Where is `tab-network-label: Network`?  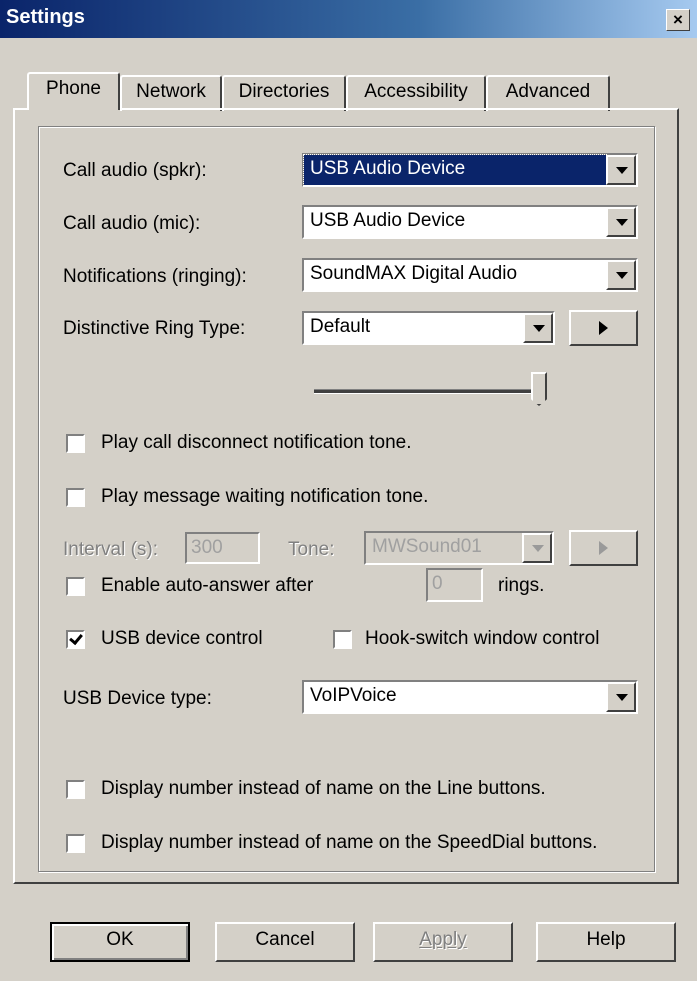 tab-network-label: Network is located at coordinates (171, 91).